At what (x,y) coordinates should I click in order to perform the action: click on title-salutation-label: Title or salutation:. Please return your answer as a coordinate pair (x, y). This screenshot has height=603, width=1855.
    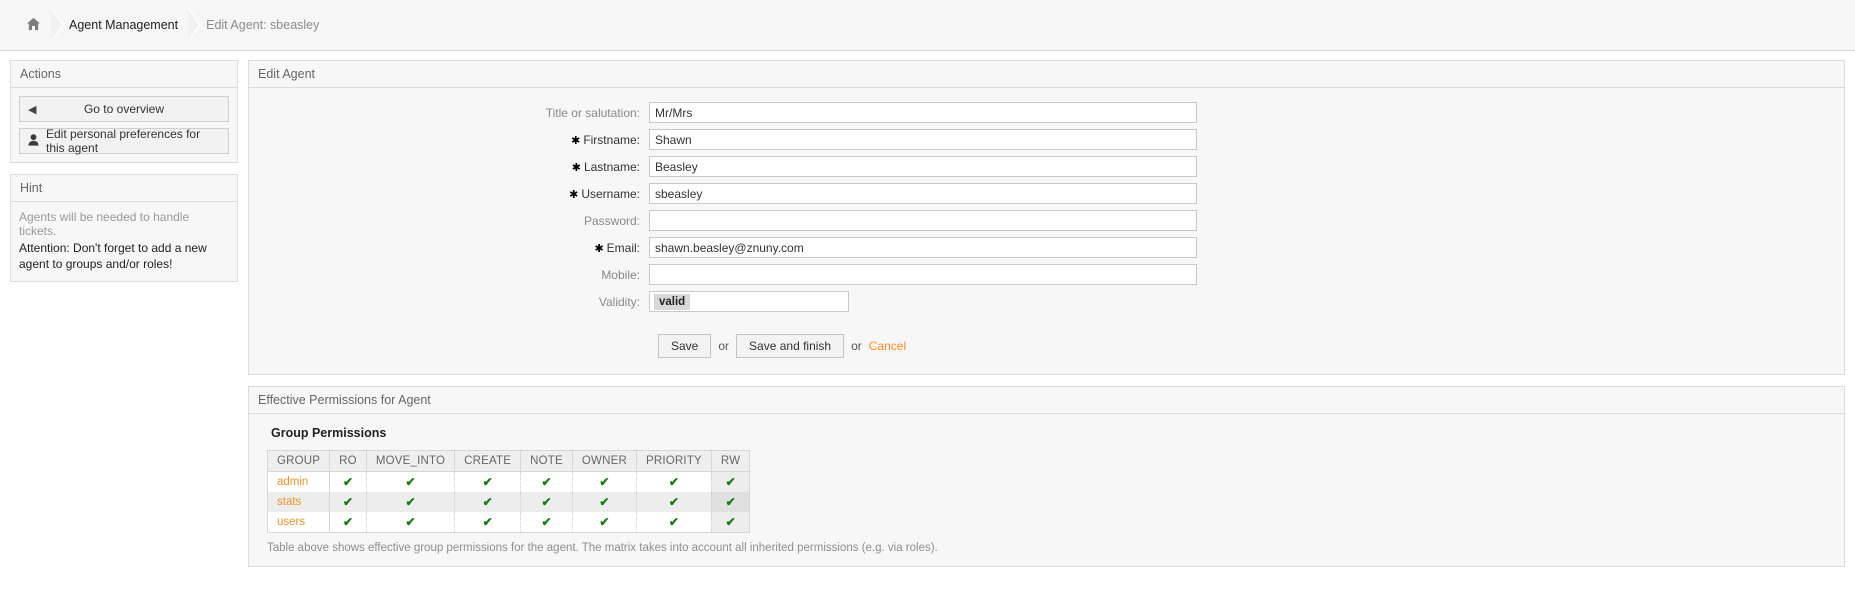
    Looking at the image, I should click on (592, 112).